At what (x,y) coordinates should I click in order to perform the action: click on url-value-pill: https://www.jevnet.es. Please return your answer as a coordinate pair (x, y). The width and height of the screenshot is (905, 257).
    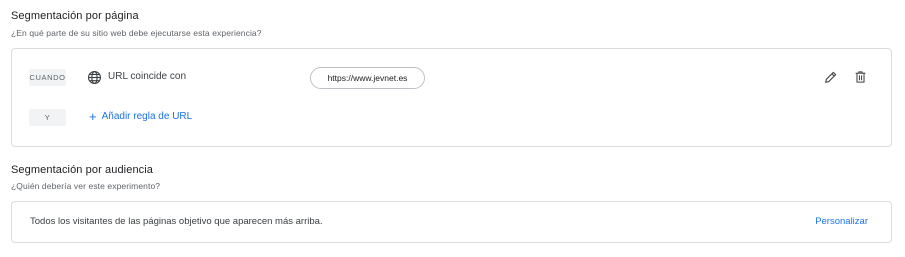
    Looking at the image, I should click on (367, 78).